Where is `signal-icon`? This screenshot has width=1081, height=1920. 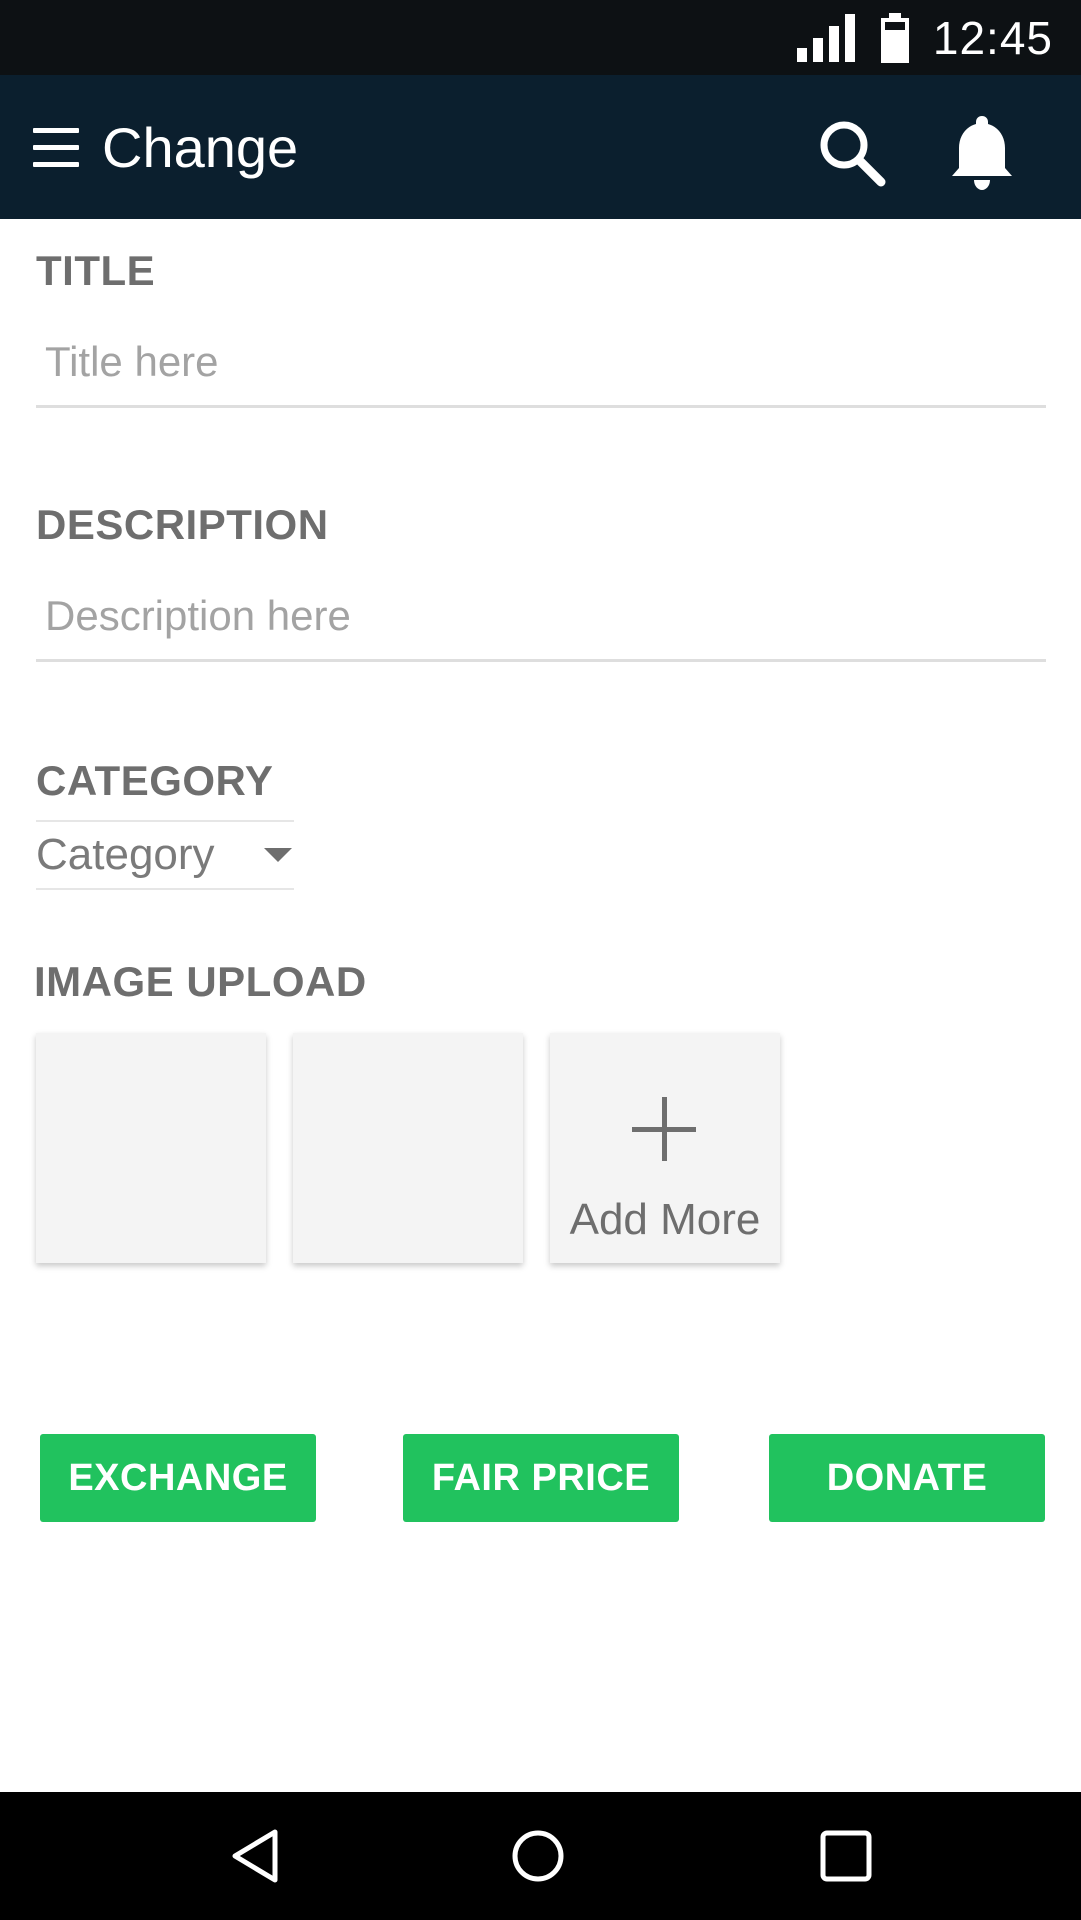 signal-icon is located at coordinates (825, 37).